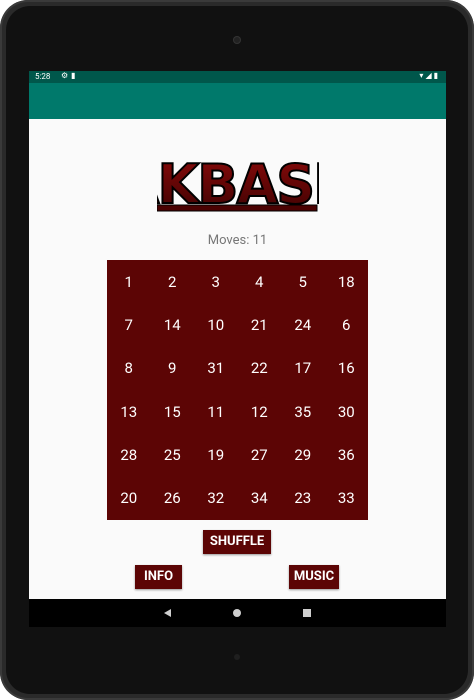 The height and width of the screenshot is (700, 474). Describe the element at coordinates (129, 368) in the screenshot. I see `puzzle-tile: 8` at that location.